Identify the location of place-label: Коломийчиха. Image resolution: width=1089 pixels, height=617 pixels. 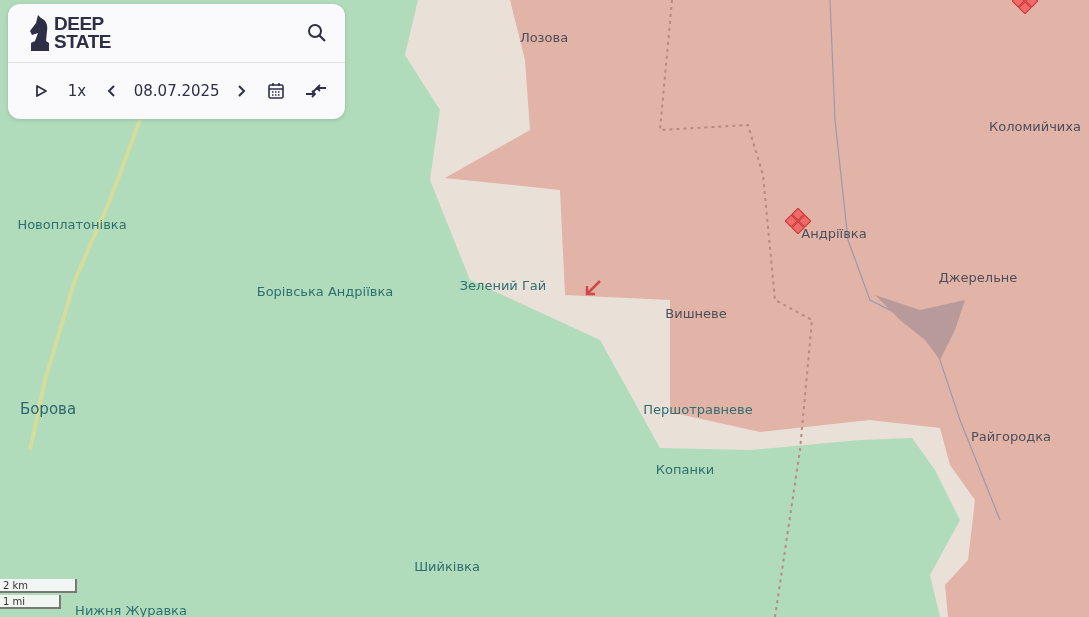
(1035, 126).